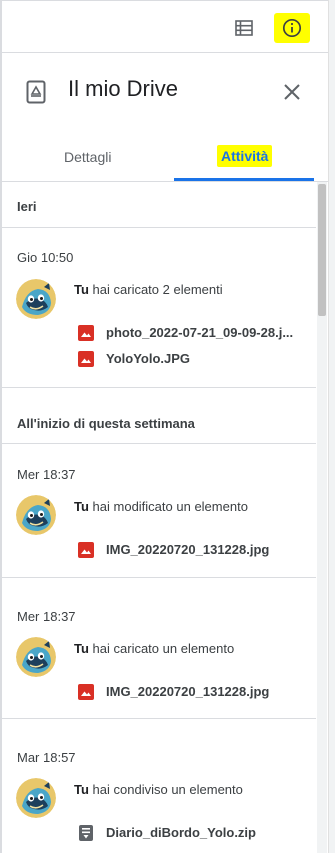 Image resolution: width=335 pixels, height=853 pixels. I want to click on activity-description: Tu hai caricato un elemento, so click(154, 648).